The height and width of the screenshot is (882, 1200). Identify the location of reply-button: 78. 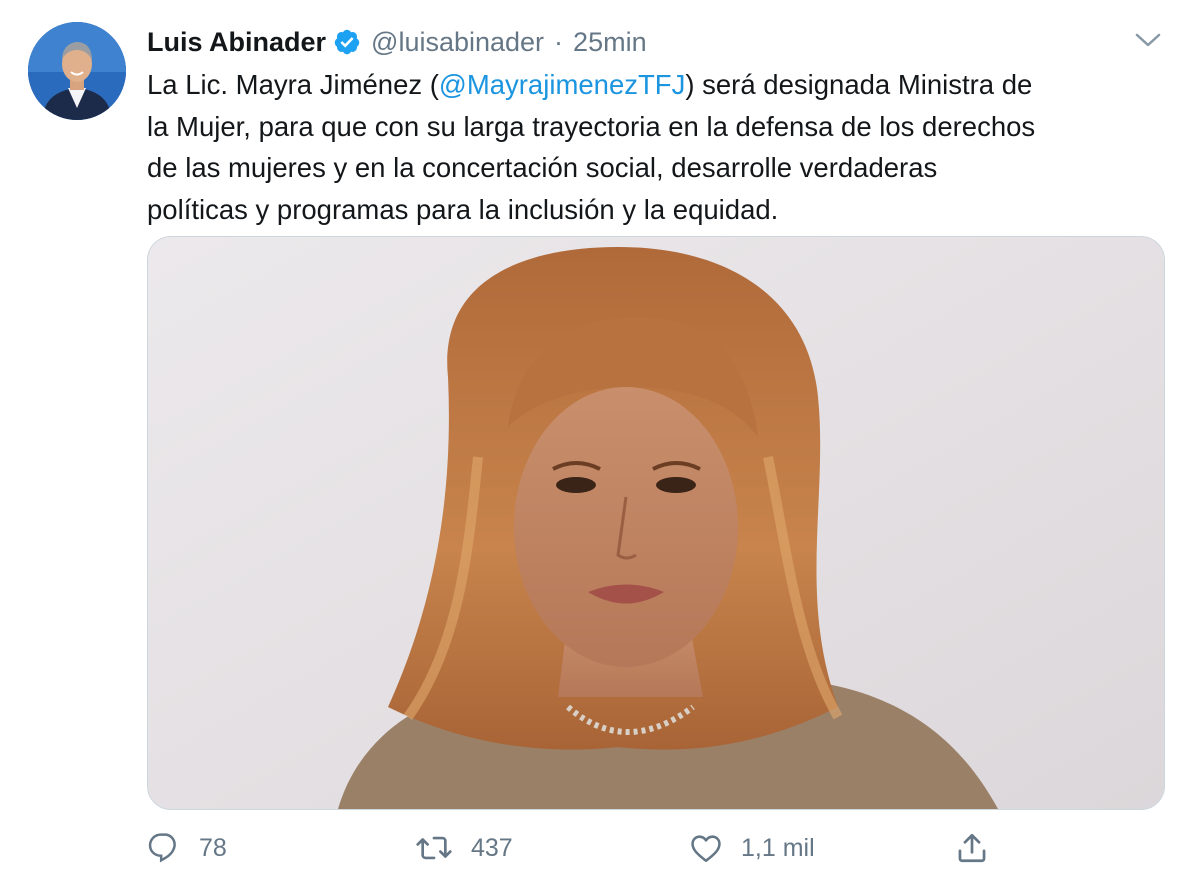
(187, 848).